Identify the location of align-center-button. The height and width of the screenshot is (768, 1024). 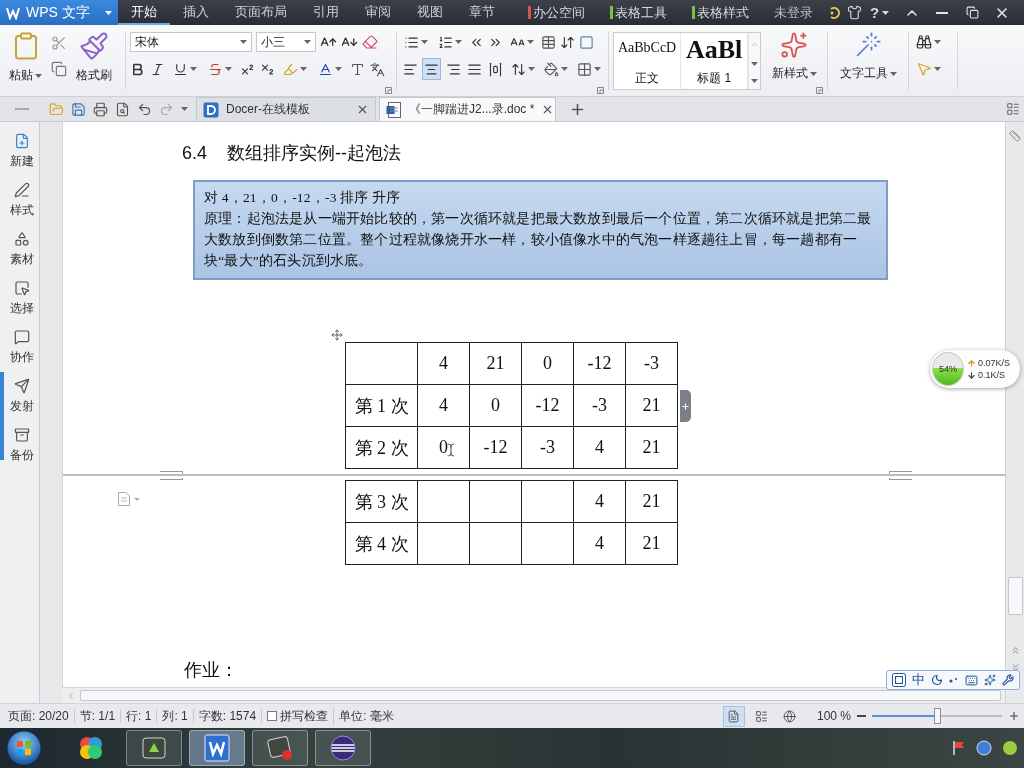
(431, 69).